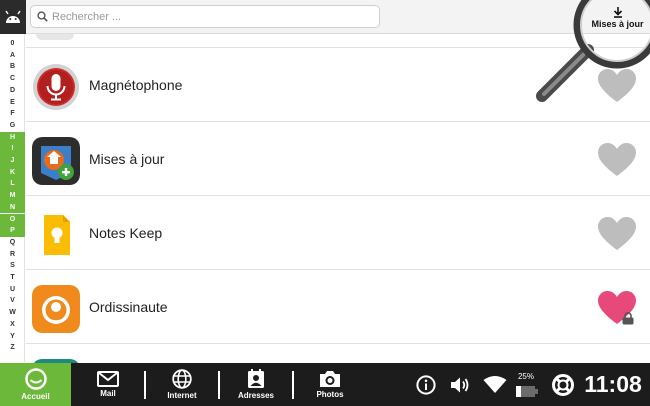  Describe the element at coordinates (55, 37) in the screenshot. I see `partial-app-icon` at that location.